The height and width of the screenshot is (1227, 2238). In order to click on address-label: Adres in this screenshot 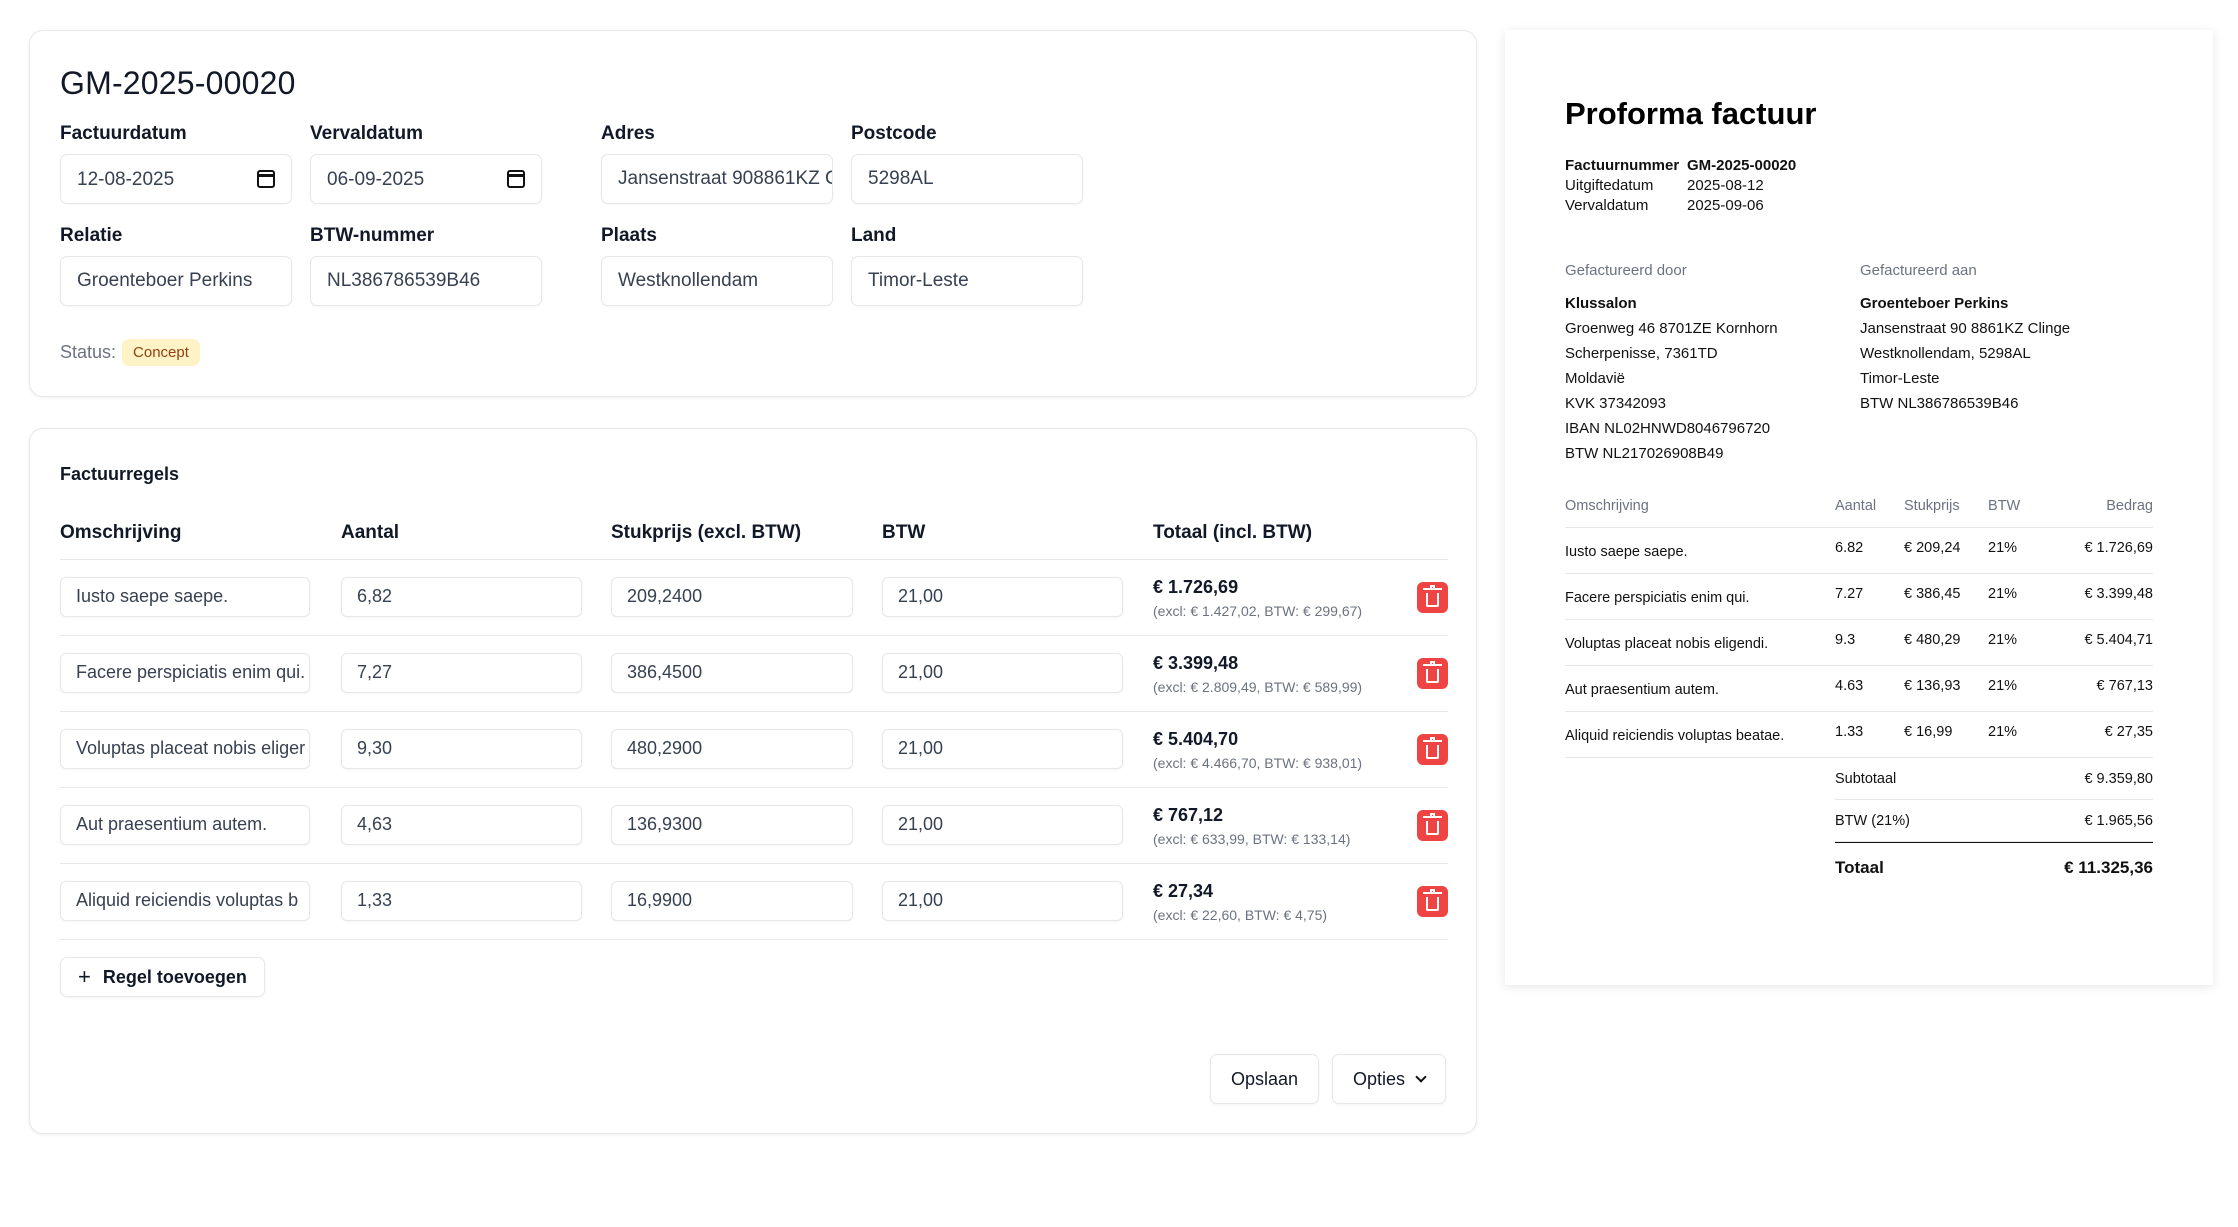, I will do `click(628, 133)`.